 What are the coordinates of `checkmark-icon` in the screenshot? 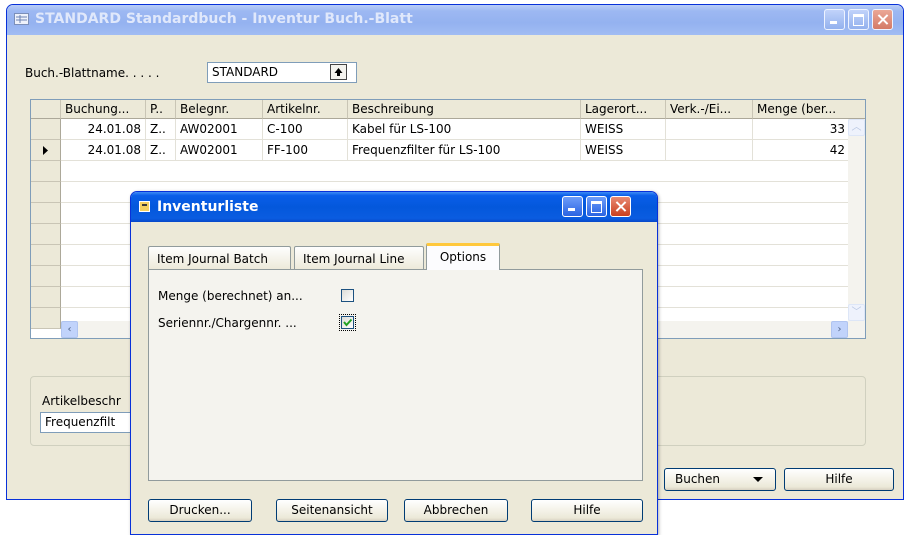 It's located at (348, 322).